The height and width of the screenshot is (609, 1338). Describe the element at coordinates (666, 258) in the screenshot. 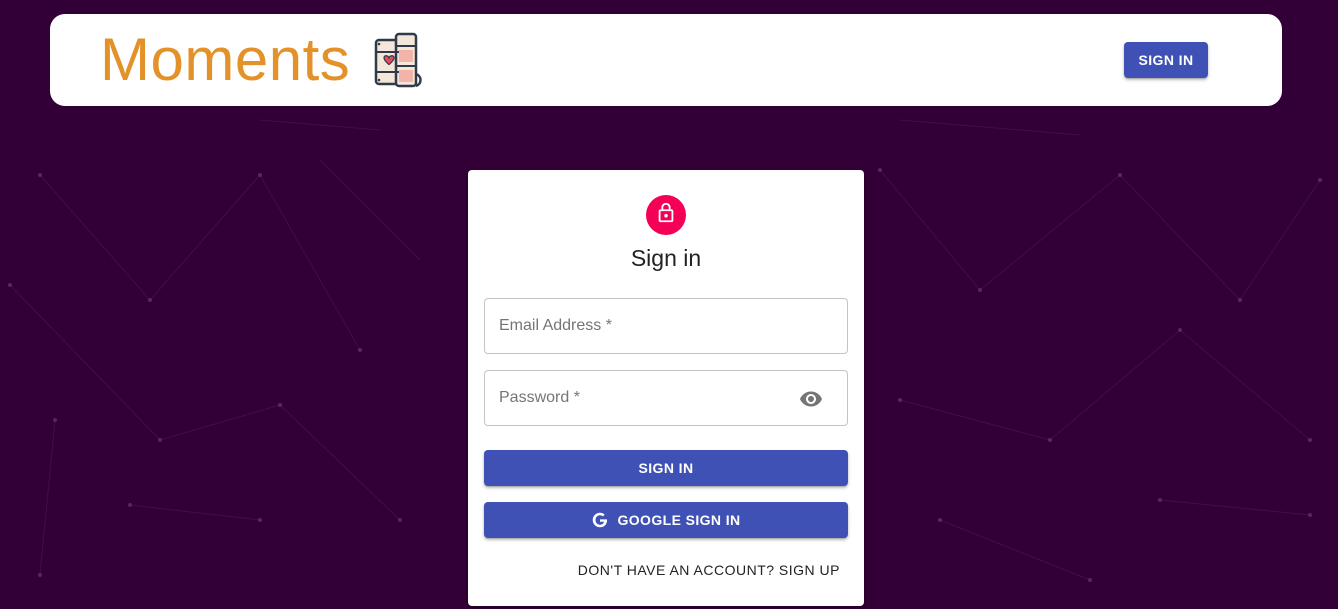

I see `signin-title: Sign in` at that location.